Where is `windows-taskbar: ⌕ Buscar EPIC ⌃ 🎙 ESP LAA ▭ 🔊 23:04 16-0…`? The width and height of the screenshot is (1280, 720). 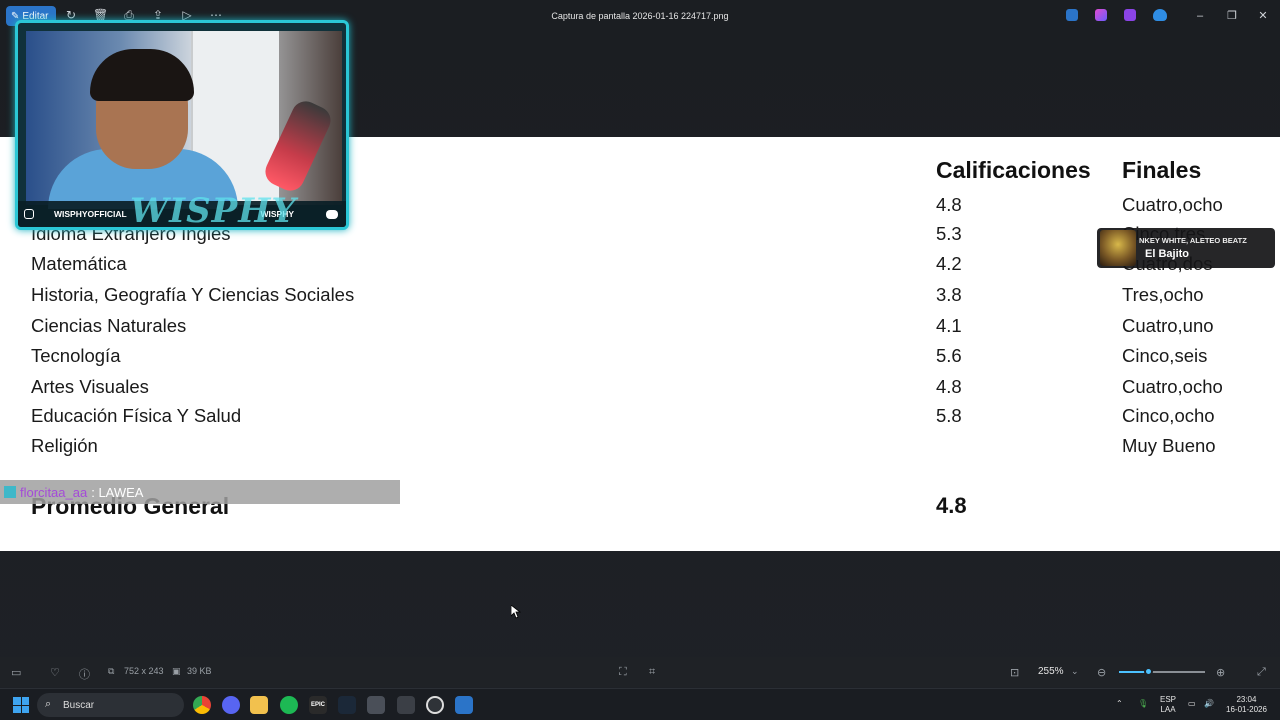 windows-taskbar: ⌕ Buscar EPIC ⌃ 🎙 ESP LAA ▭ 🔊 23:04 16-0… is located at coordinates (640, 704).